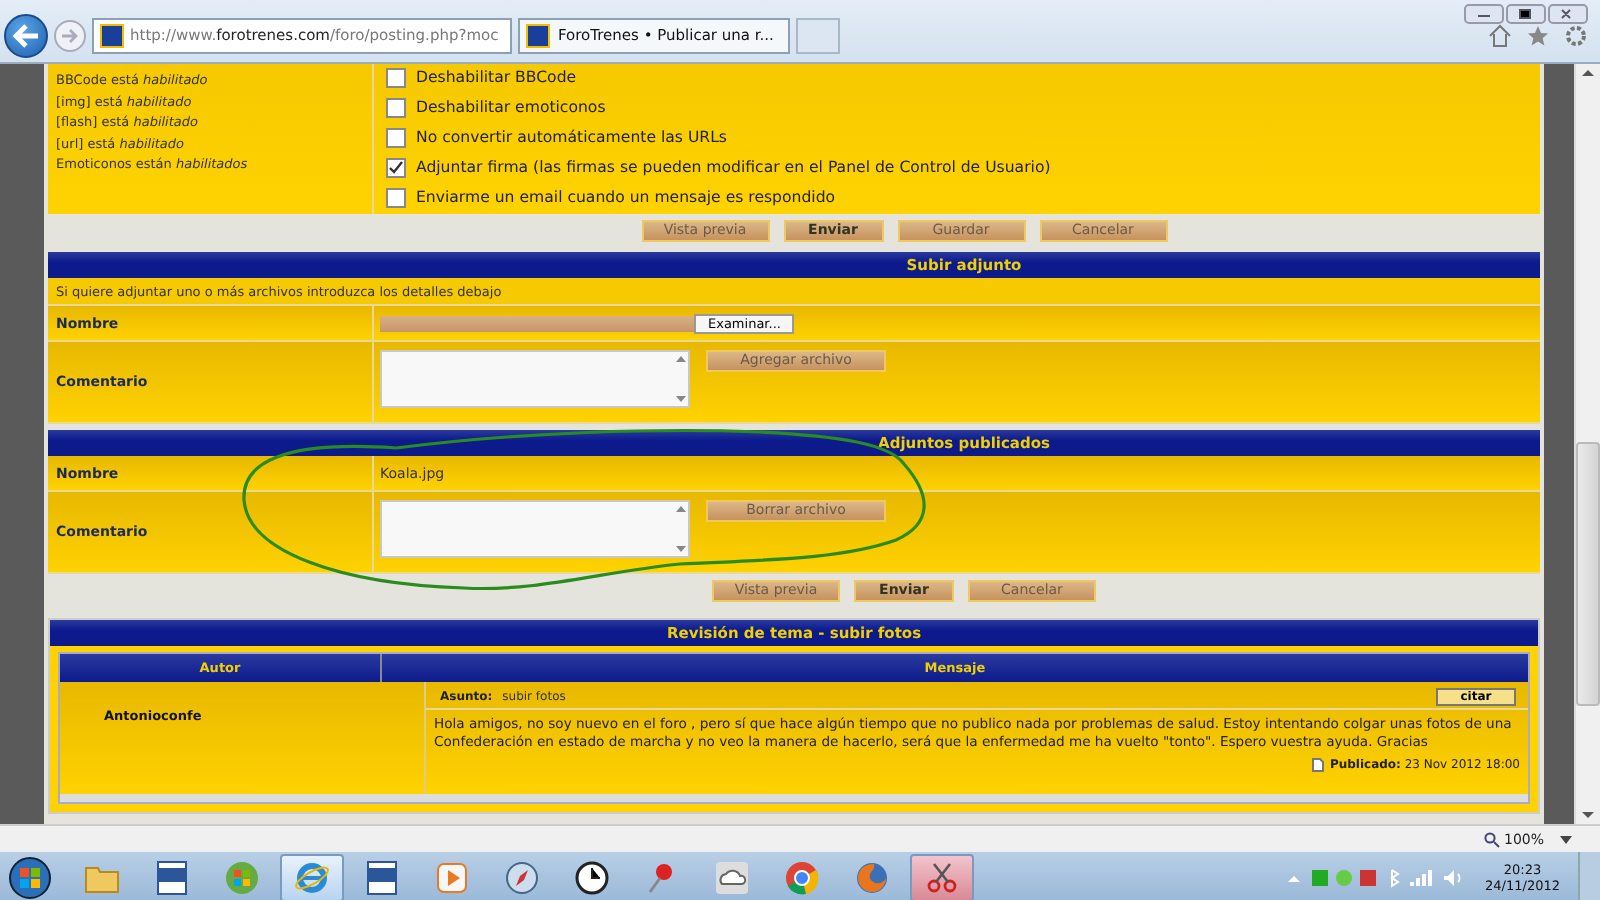 Image resolution: width=1600 pixels, height=900 pixels. I want to click on scroll-down-icon, so click(1588, 815).